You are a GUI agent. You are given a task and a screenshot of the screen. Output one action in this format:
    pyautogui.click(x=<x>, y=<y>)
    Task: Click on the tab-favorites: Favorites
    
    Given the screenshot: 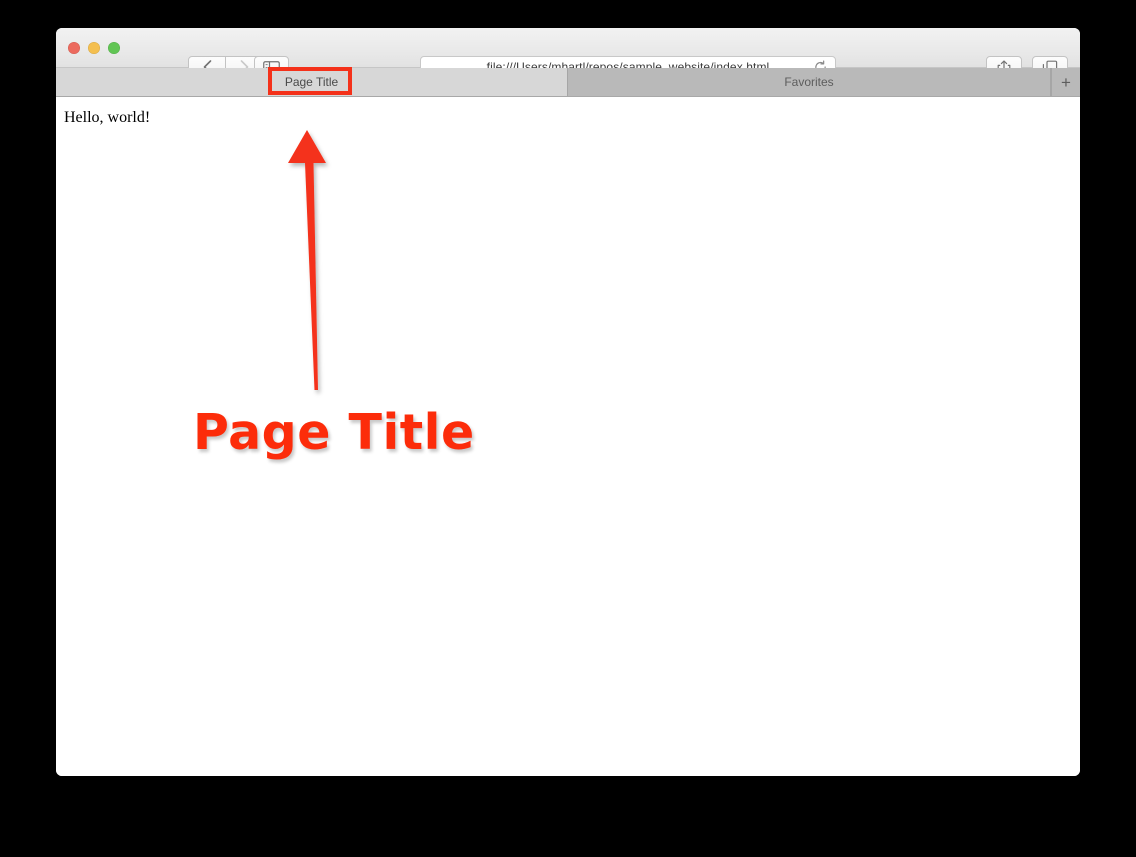 What is the action you would take?
    pyautogui.click(x=809, y=82)
    